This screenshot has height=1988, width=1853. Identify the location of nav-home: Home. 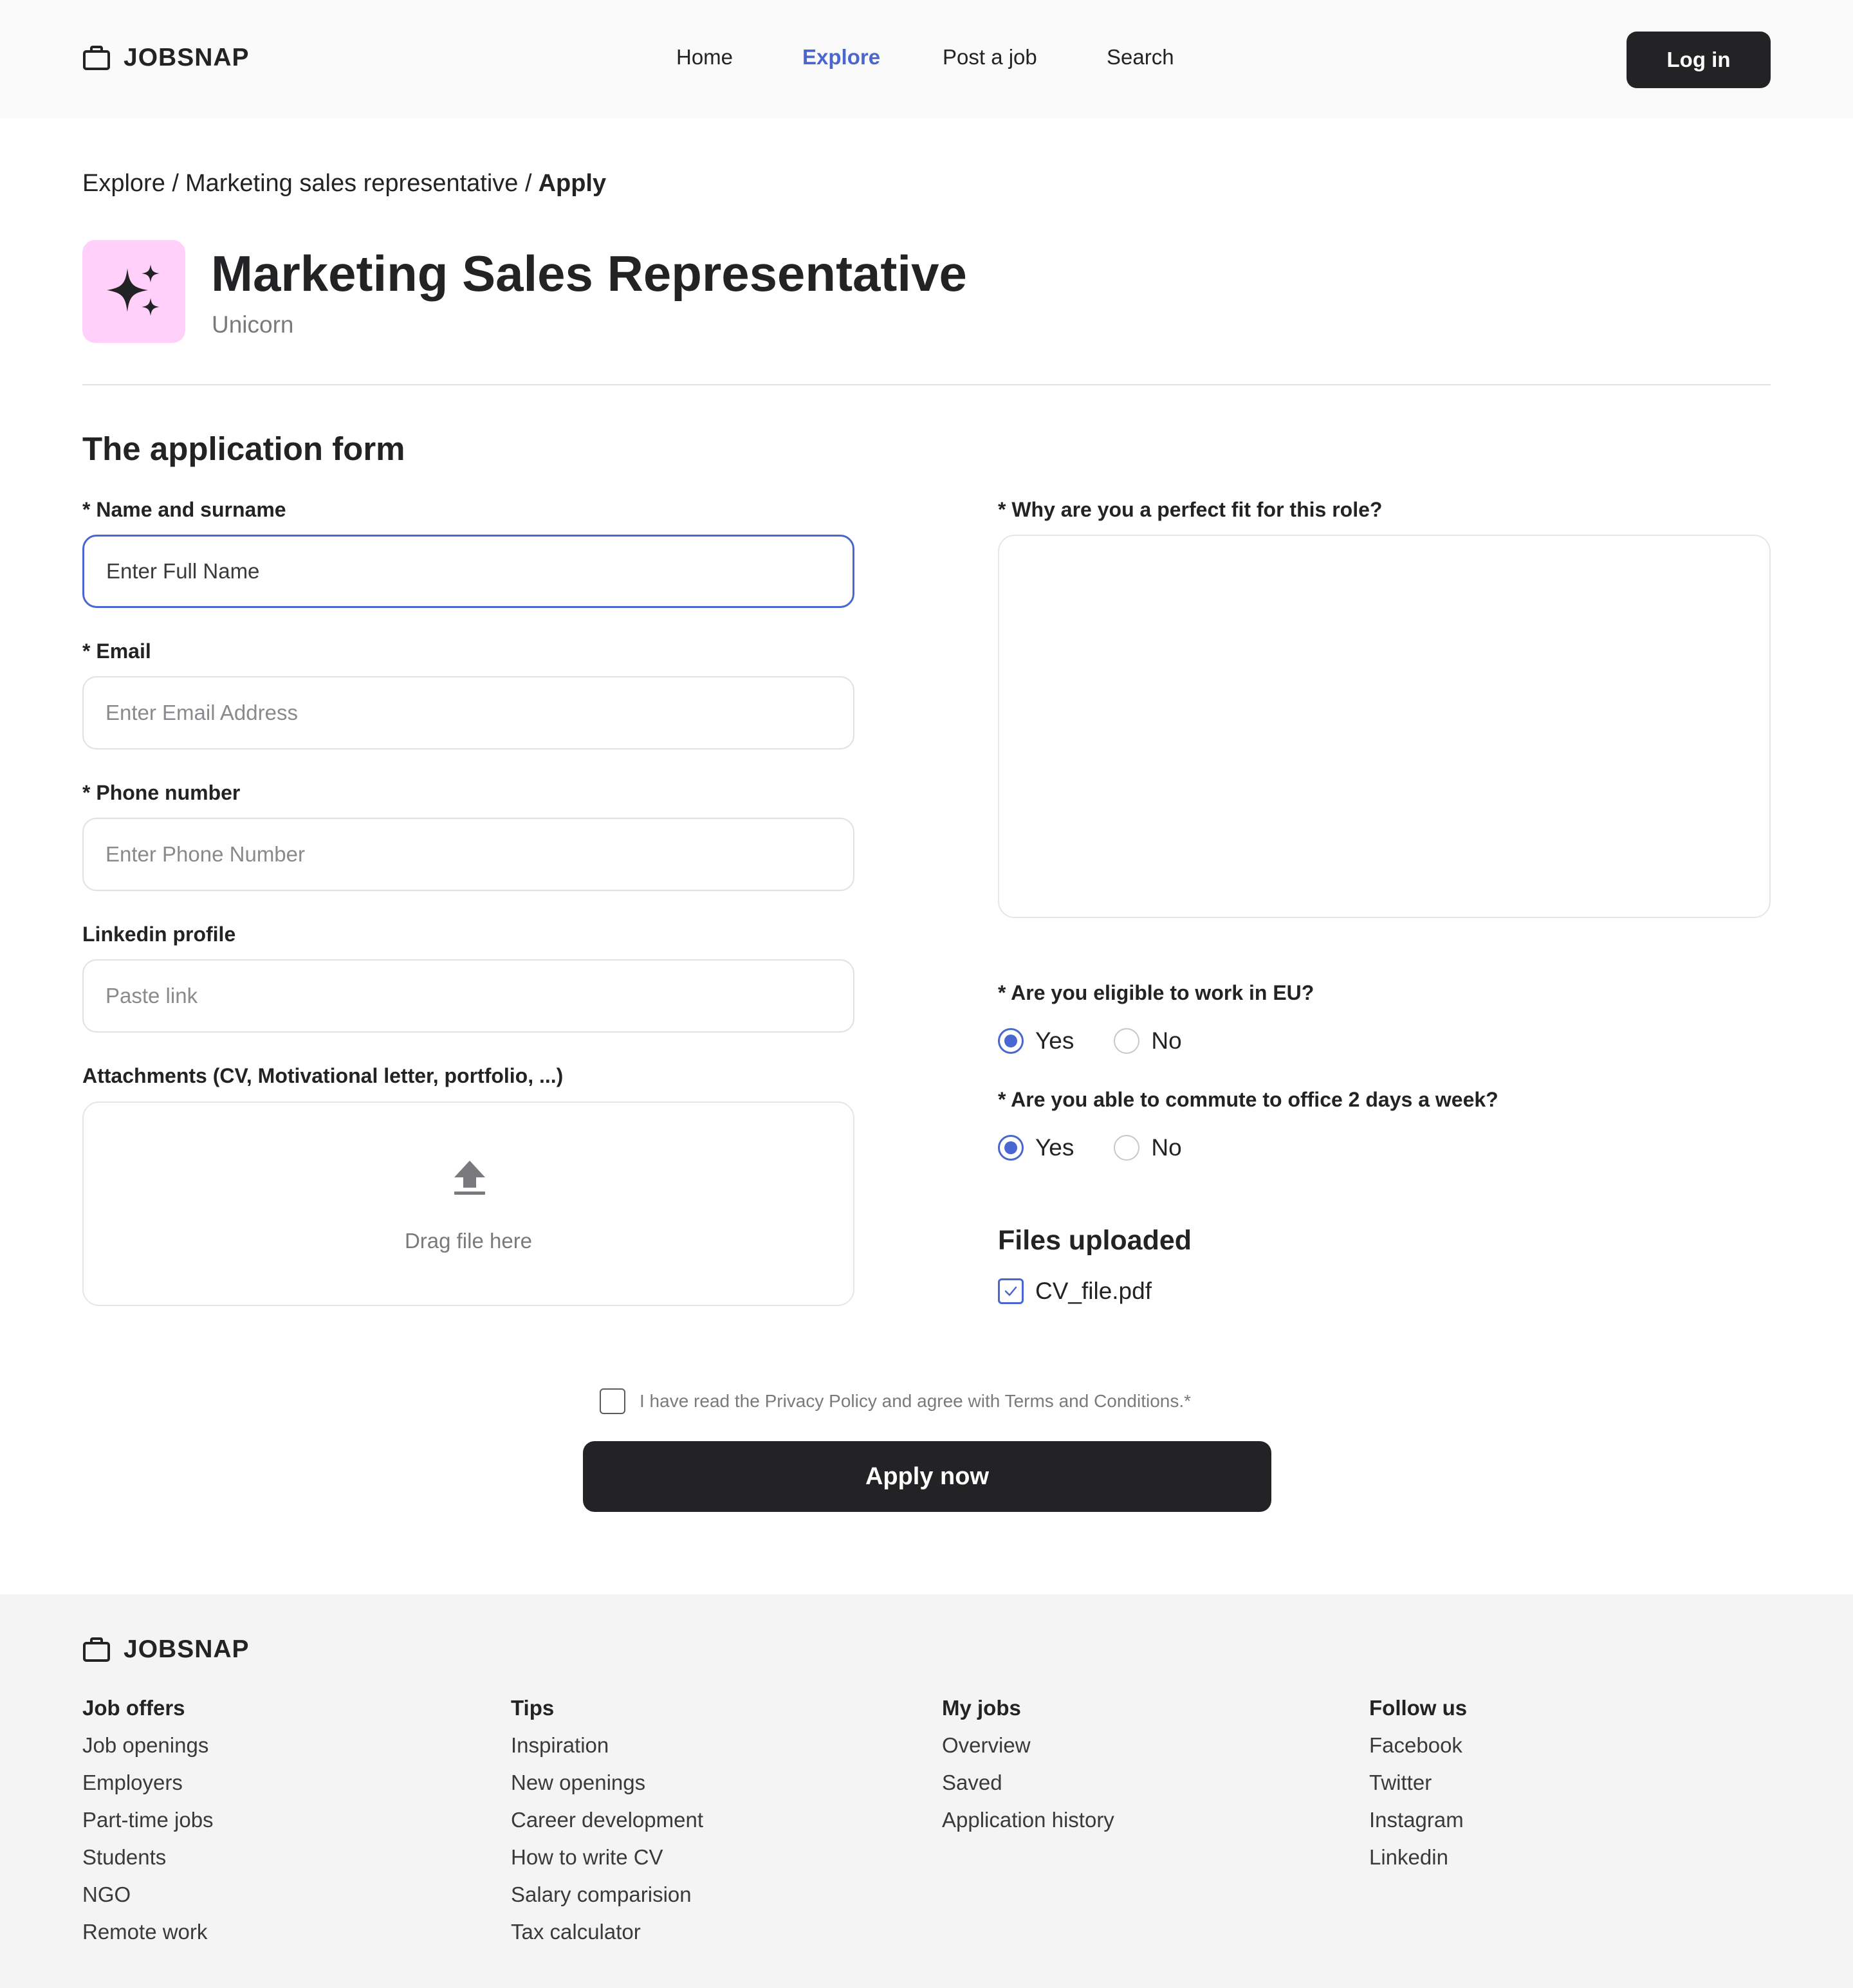
(704, 57).